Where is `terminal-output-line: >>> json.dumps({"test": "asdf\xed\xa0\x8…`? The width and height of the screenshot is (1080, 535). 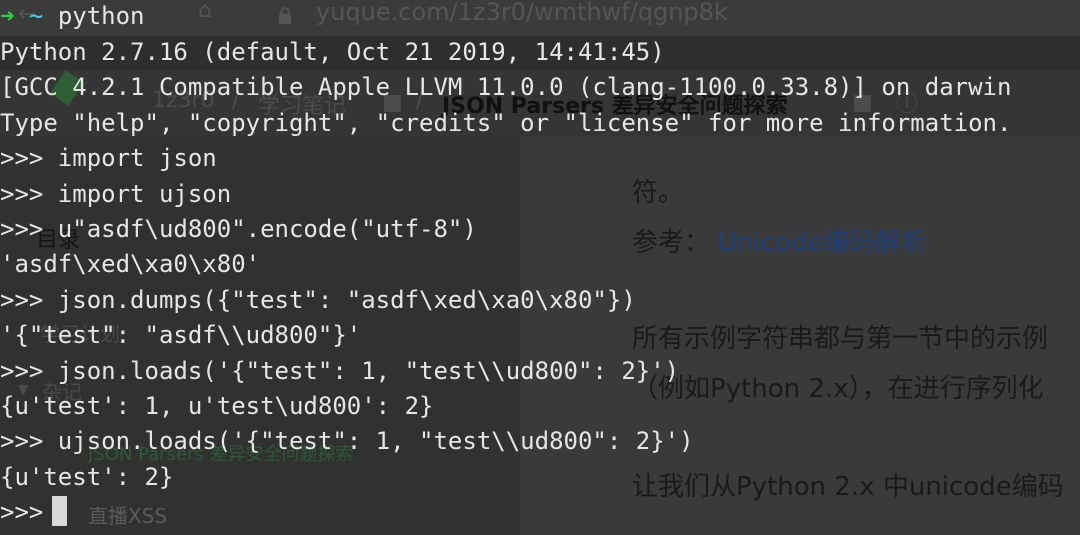 terminal-output-line: >>> json.dumps({"test": "asdf\xed\xa0\x8… is located at coordinates (318, 299).